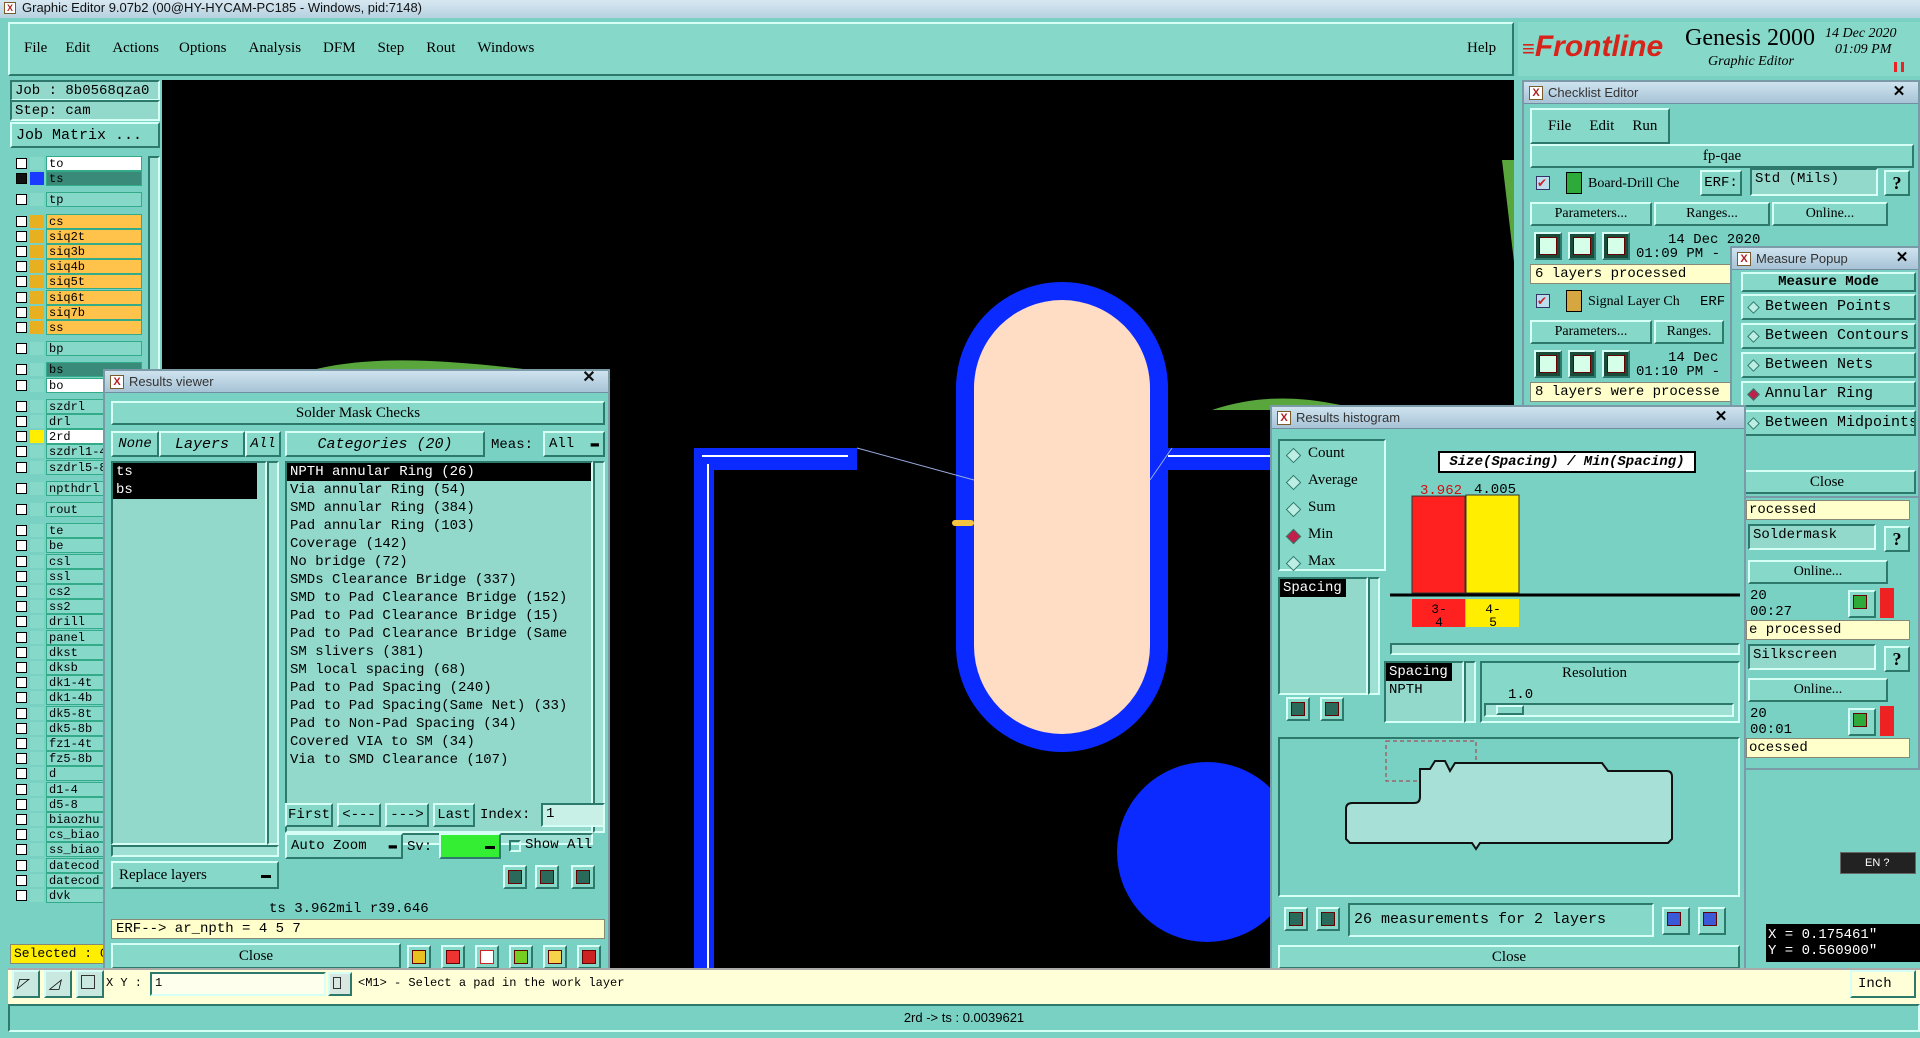 Image resolution: width=1920 pixels, height=1038 pixels. What do you see at coordinates (439, 598) in the screenshot?
I see `category-item: SMD to Pad Clearance Bridge (152)` at bounding box center [439, 598].